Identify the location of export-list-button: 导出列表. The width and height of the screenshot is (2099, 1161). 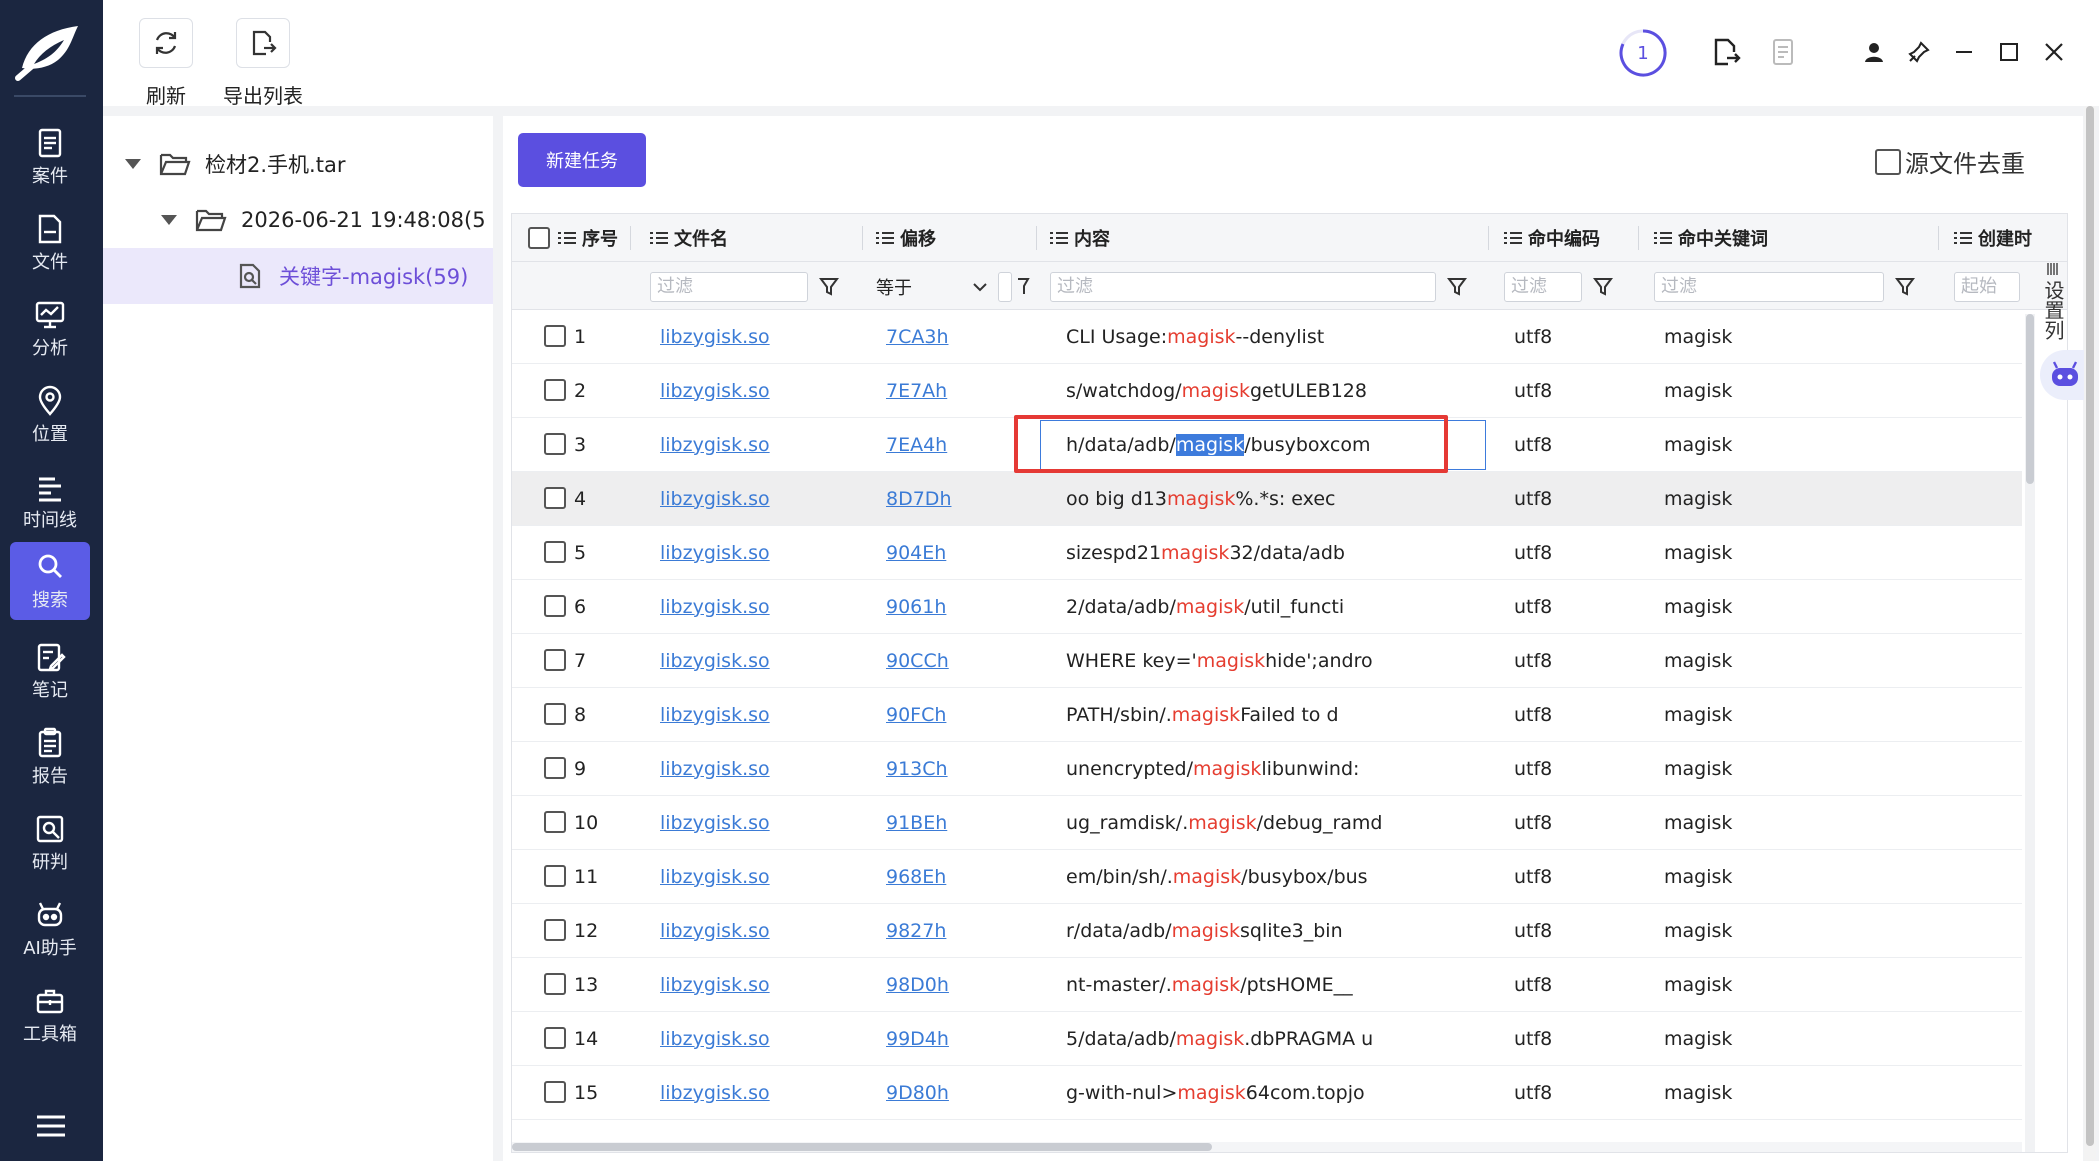
(263, 63).